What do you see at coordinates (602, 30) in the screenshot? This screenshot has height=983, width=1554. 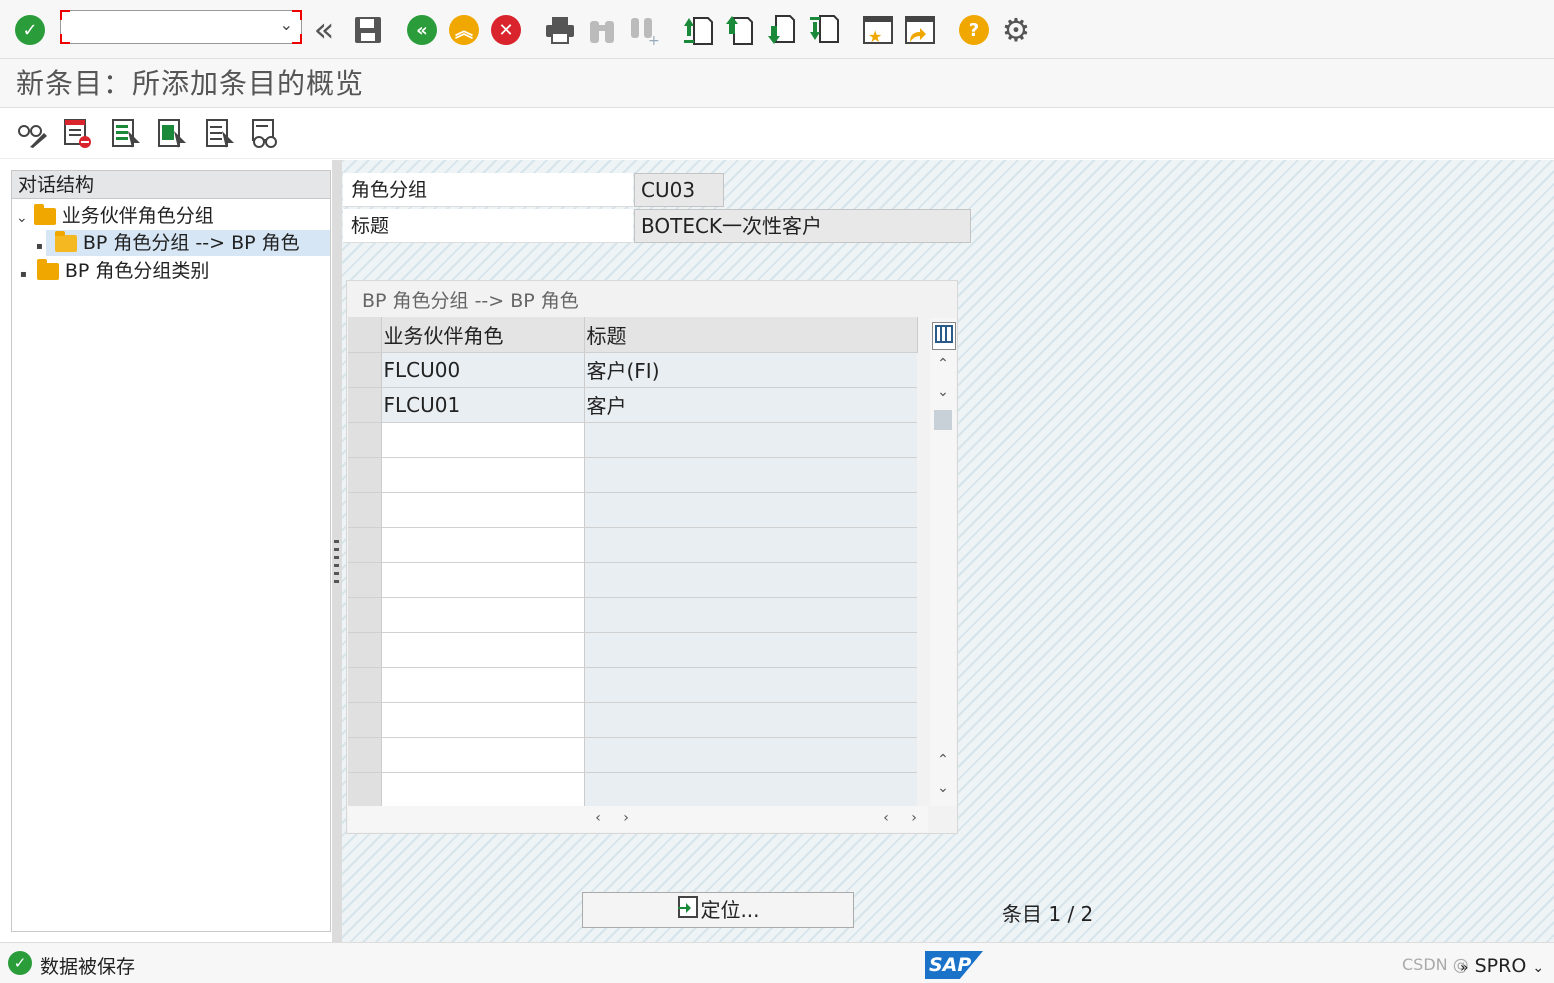 I see `find-icon` at bounding box center [602, 30].